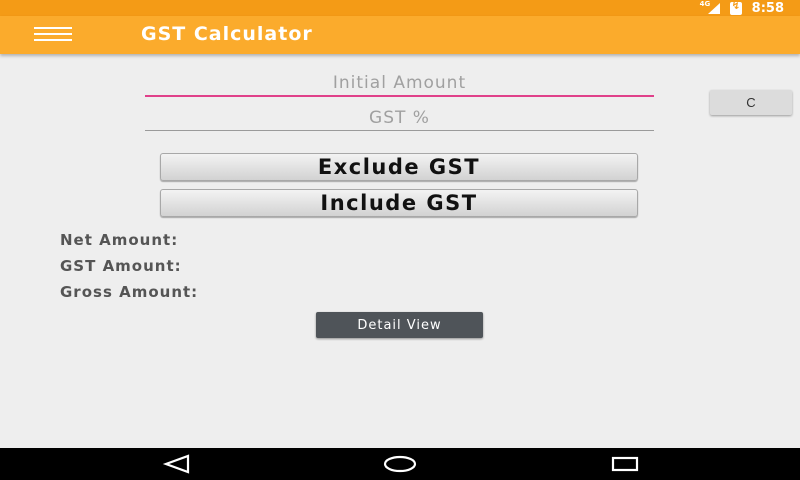 This screenshot has width=800, height=480. What do you see at coordinates (400, 35) in the screenshot?
I see `app-bar: GST Calculator` at bounding box center [400, 35].